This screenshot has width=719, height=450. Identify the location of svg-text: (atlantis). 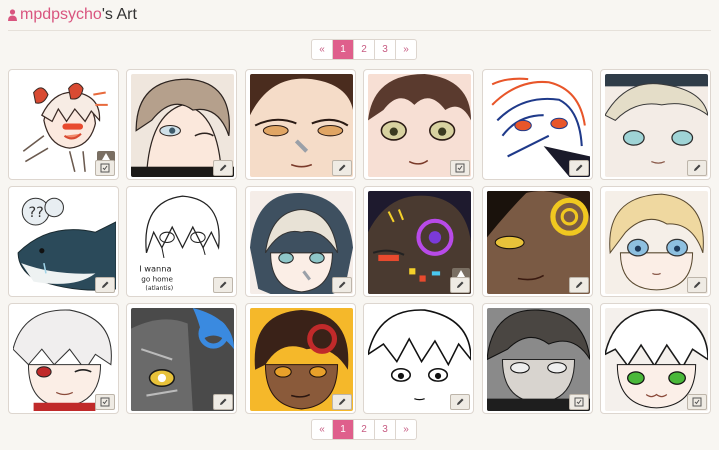
(160, 288).